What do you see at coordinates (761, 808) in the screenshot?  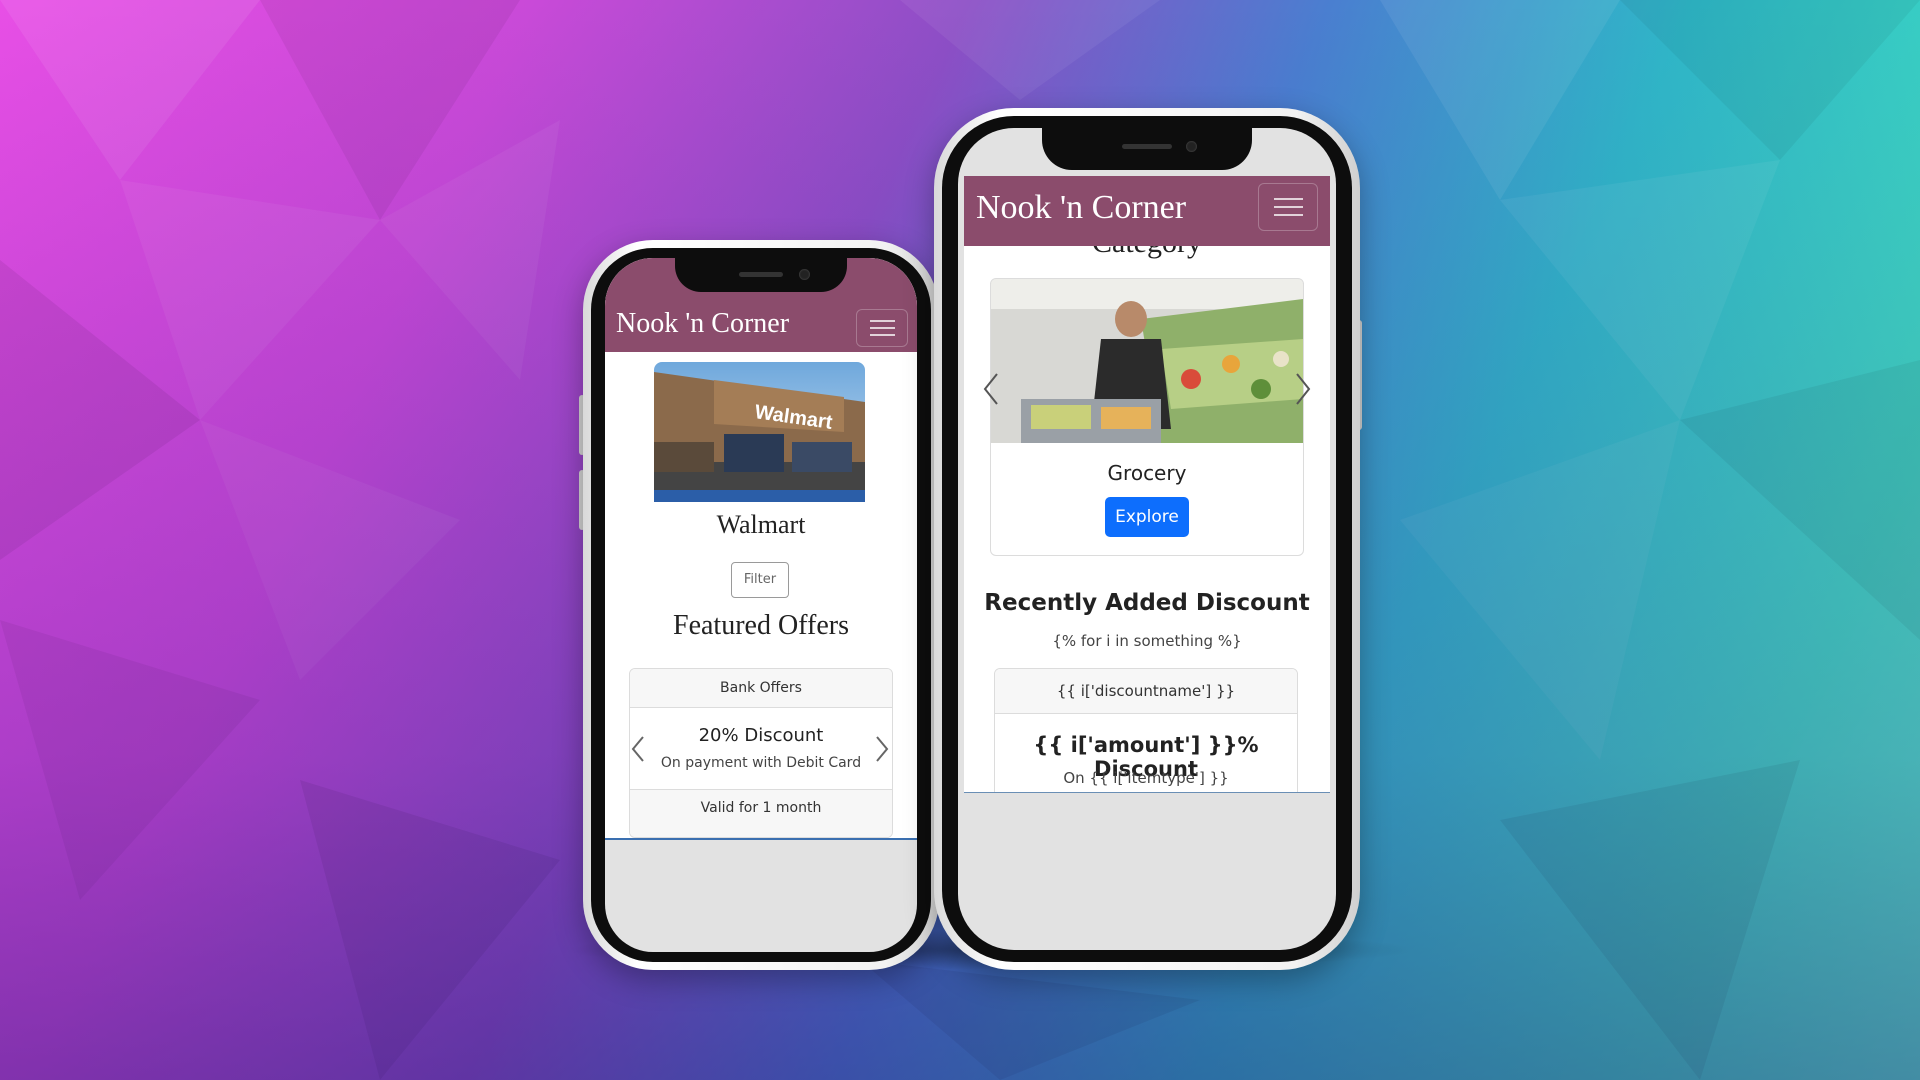 I see `offer-validity: Valid for 1 month` at bounding box center [761, 808].